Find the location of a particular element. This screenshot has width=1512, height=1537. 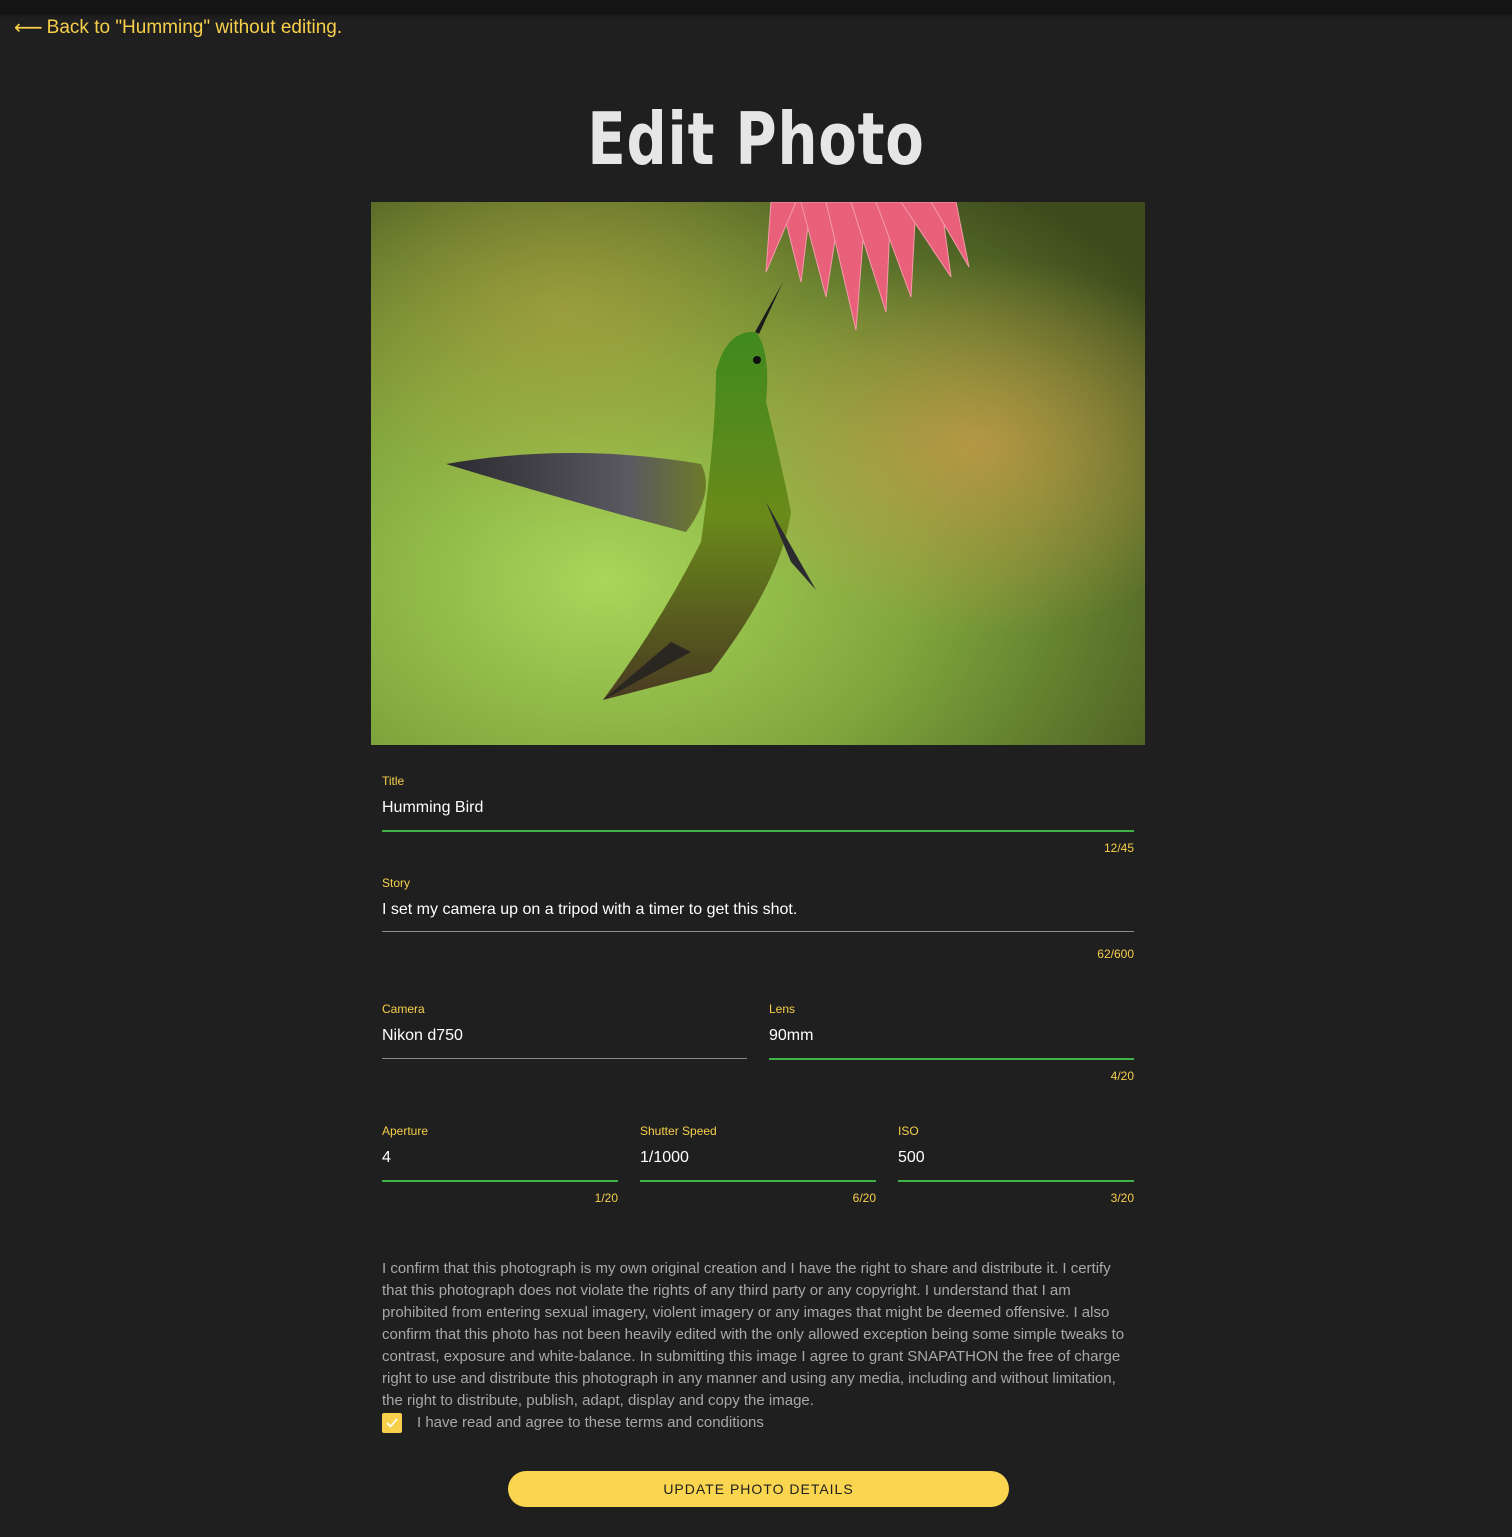

lens-underline is located at coordinates (951, 1059).